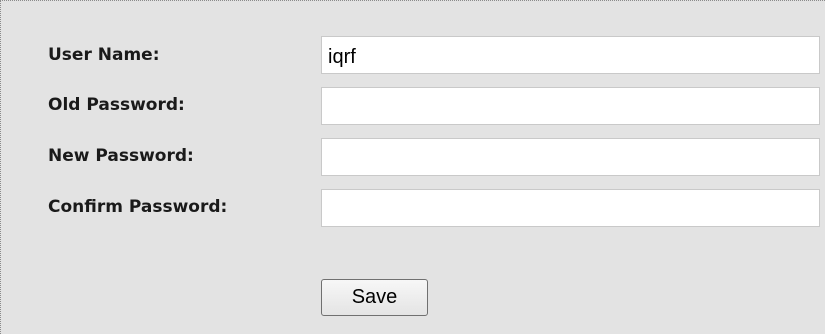 The height and width of the screenshot is (334, 825). What do you see at coordinates (121, 156) in the screenshot?
I see `new-password-label: New Password:` at bounding box center [121, 156].